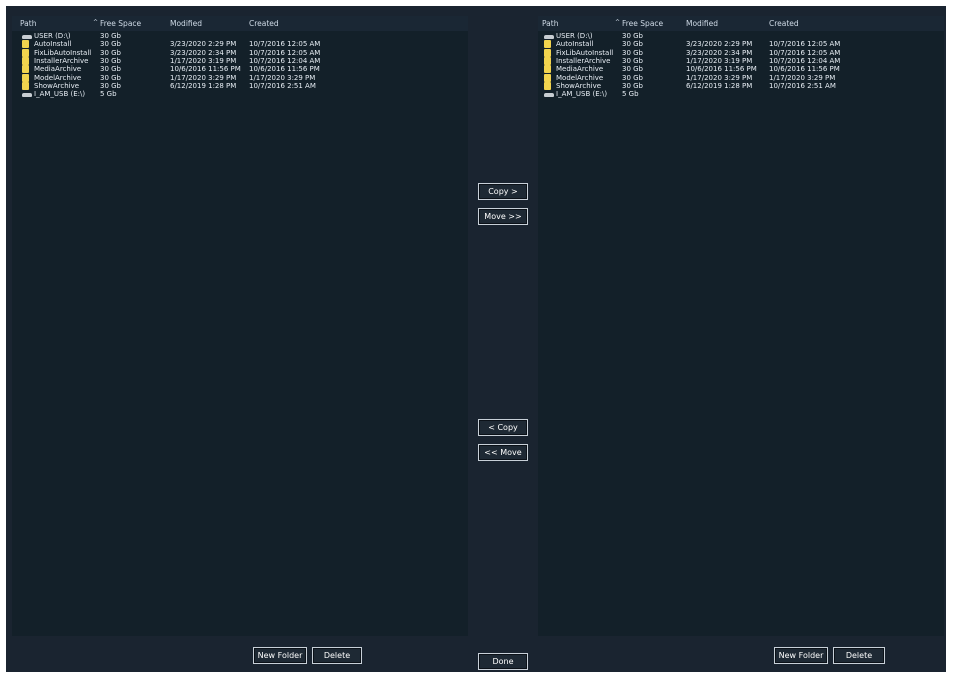 This screenshot has width=954, height=677. Describe the element at coordinates (503, 216) in the screenshot. I see `move-right-button: Move >>` at that location.